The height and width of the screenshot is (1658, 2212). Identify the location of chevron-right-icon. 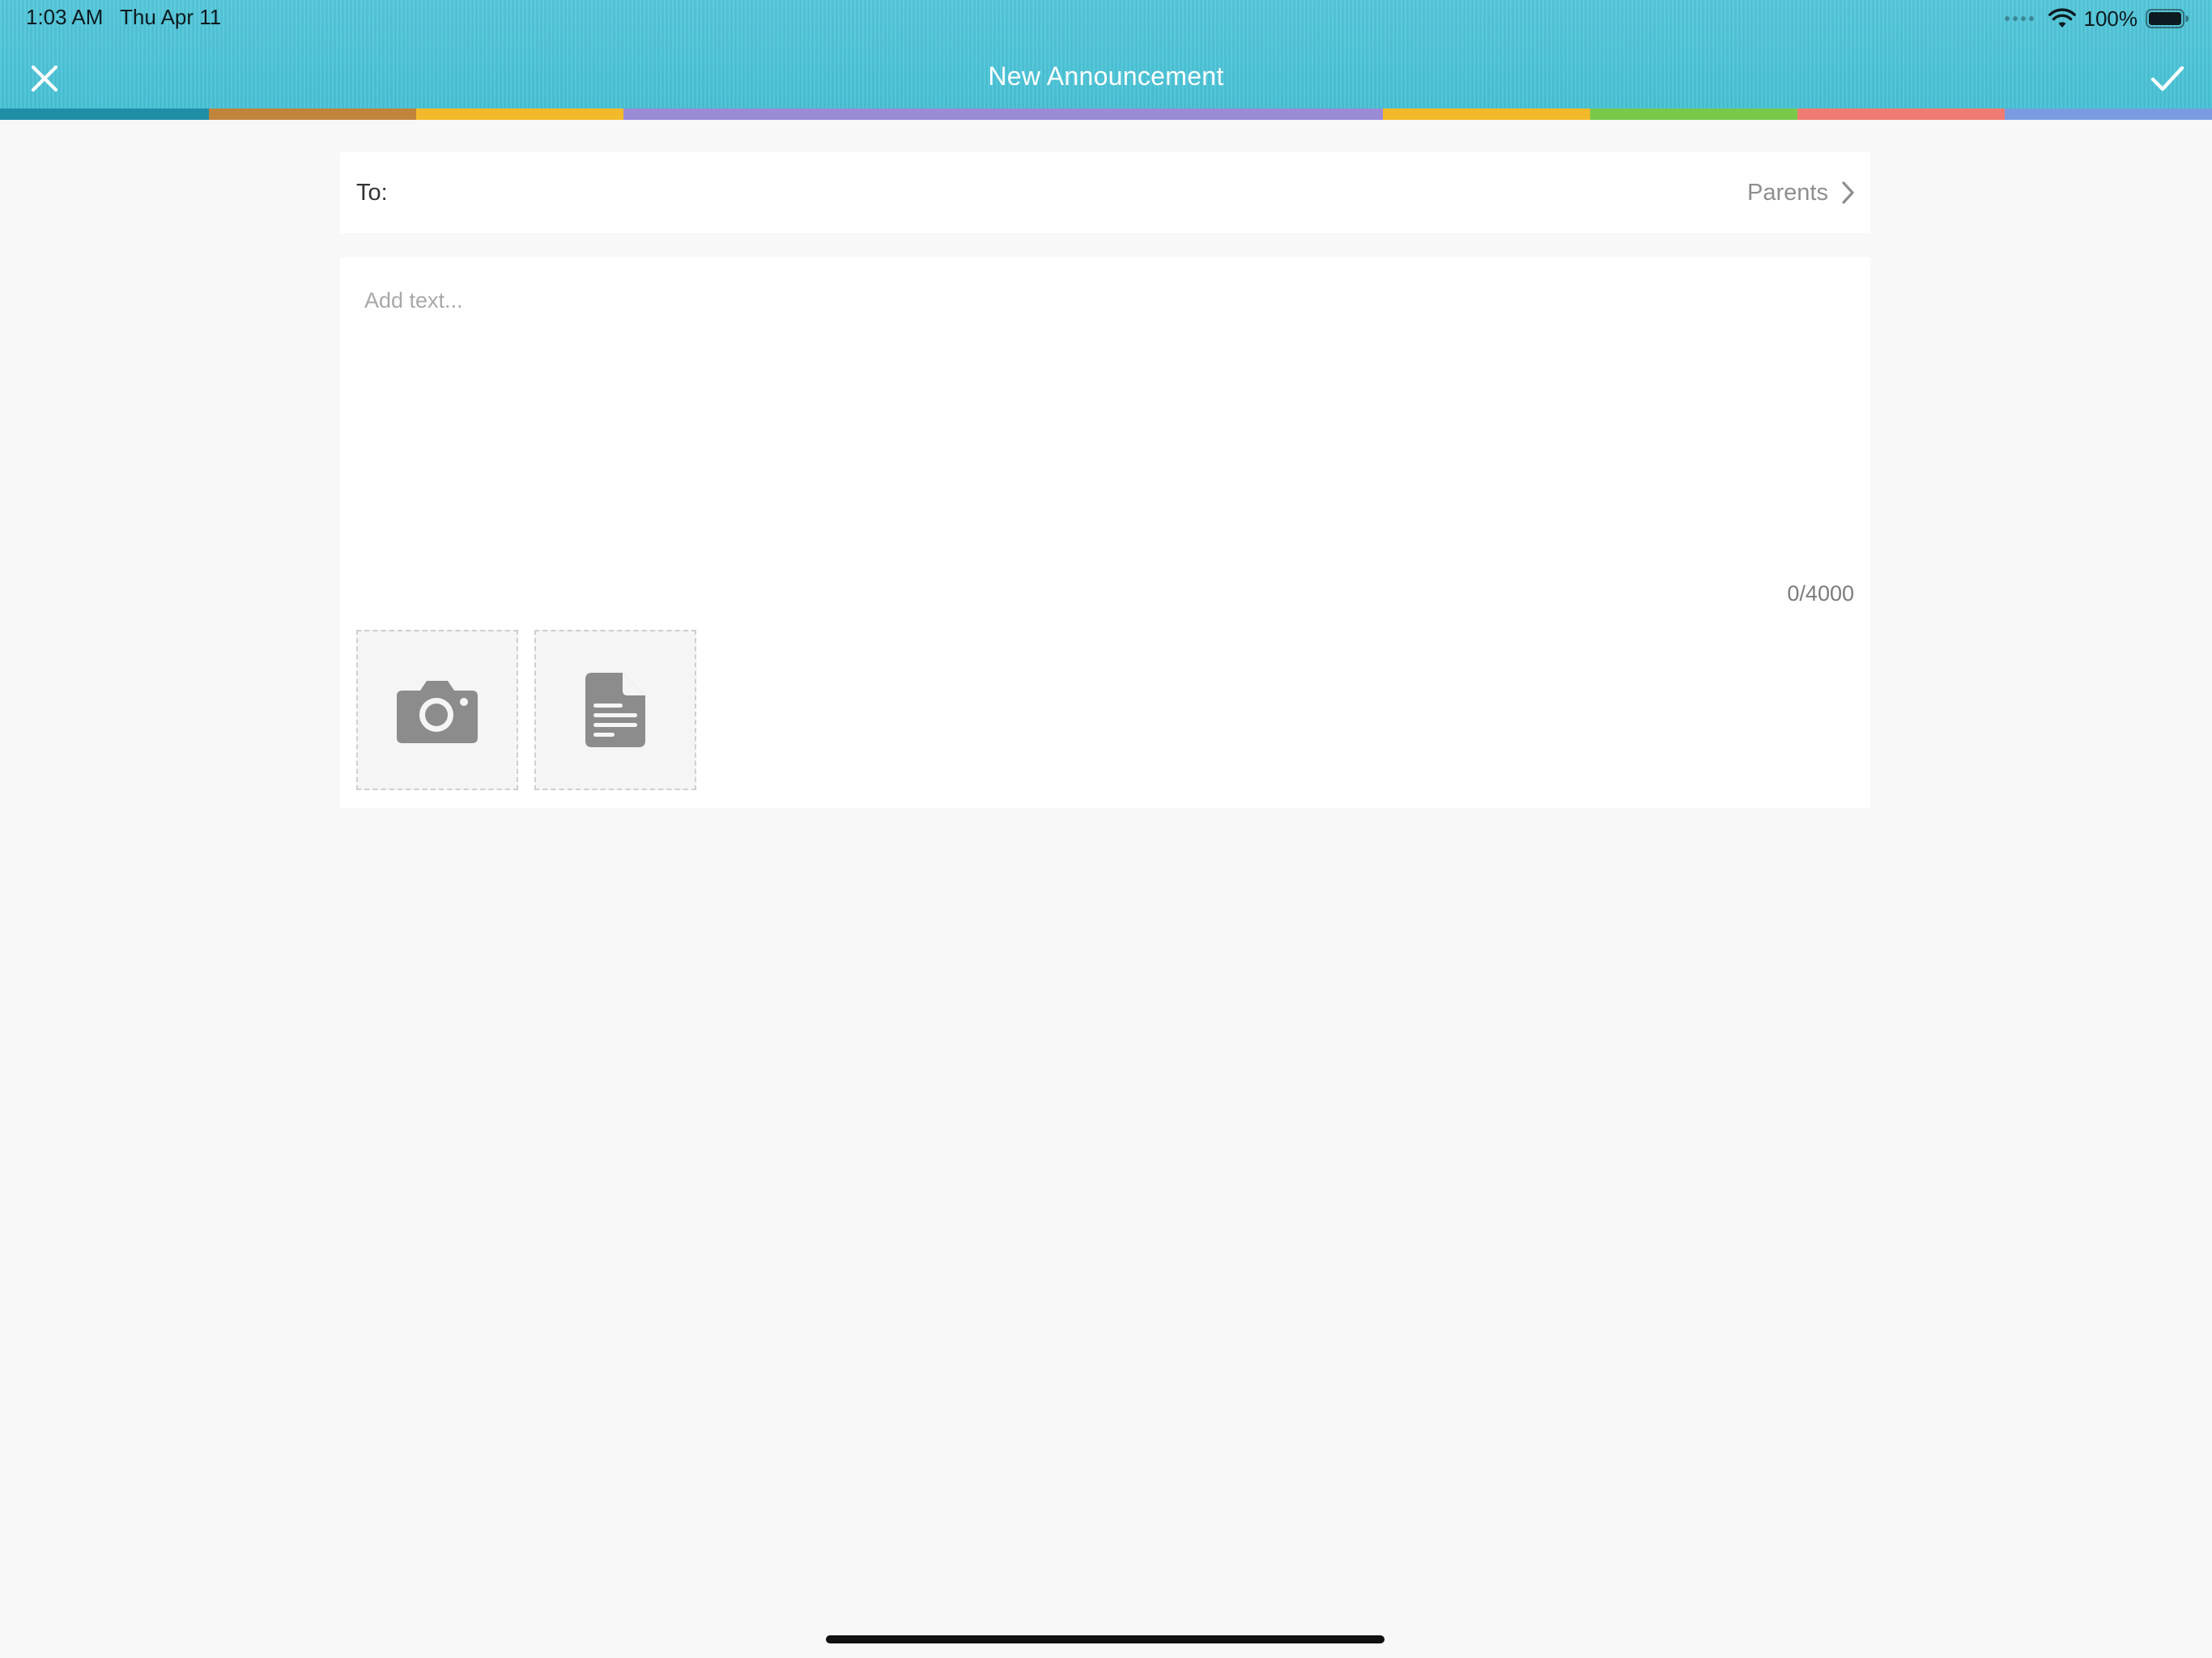
(1848, 192).